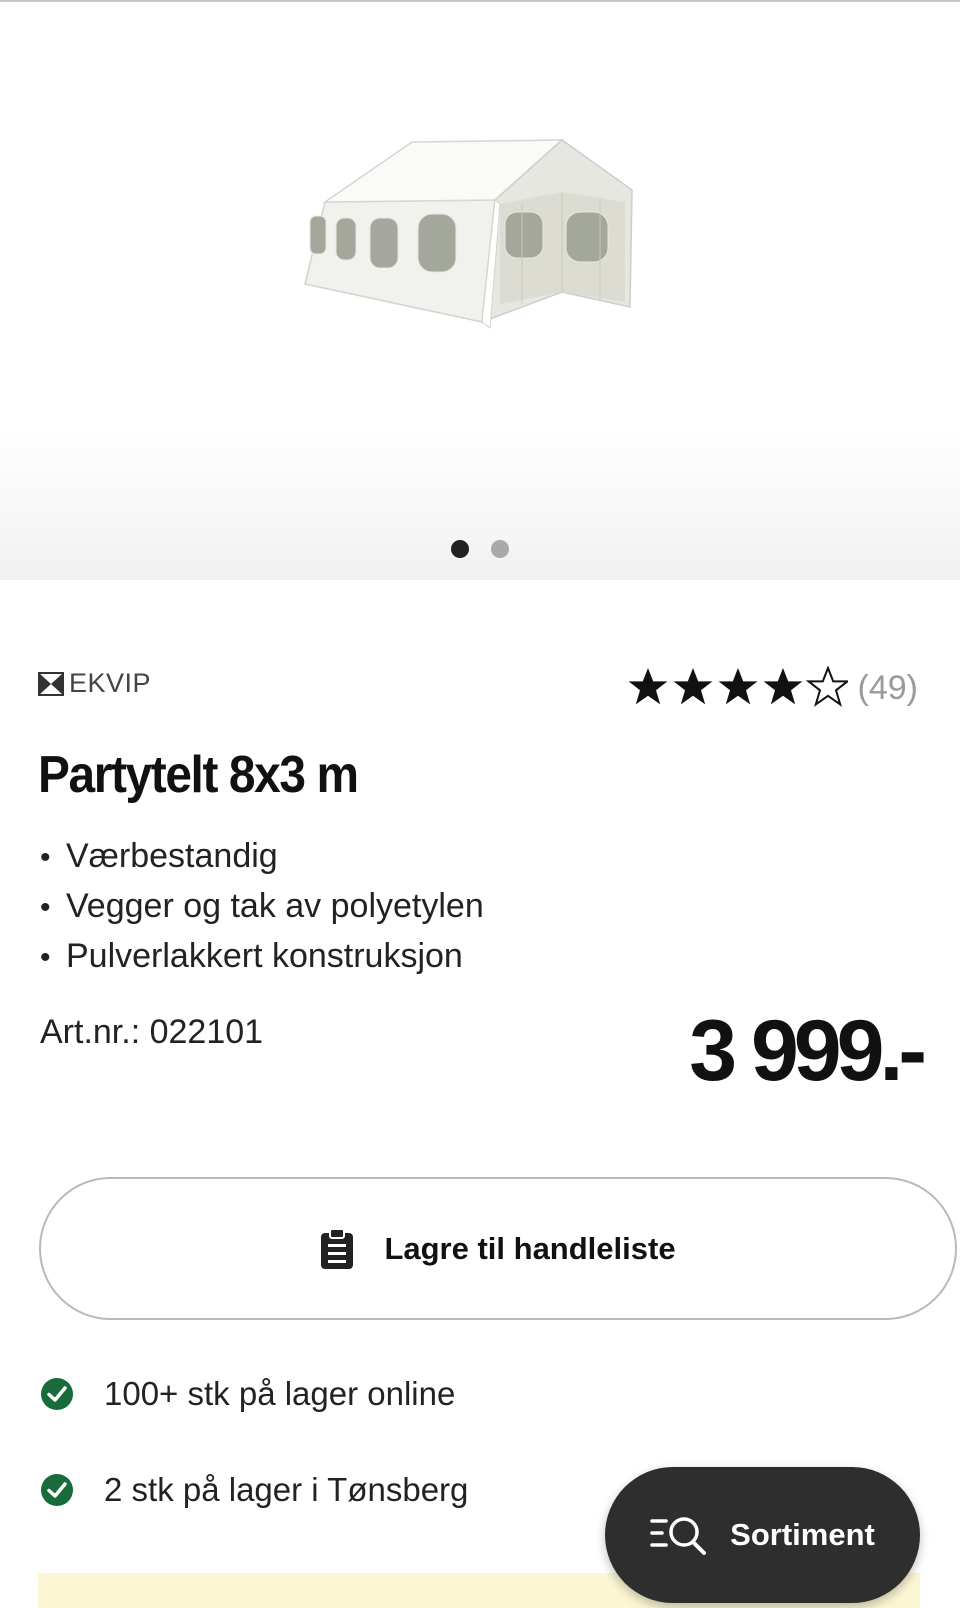 This screenshot has width=960, height=1608. What do you see at coordinates (500, 549) in the screenshot?
I see `pagination-dot` at bounding box center [500, 549].